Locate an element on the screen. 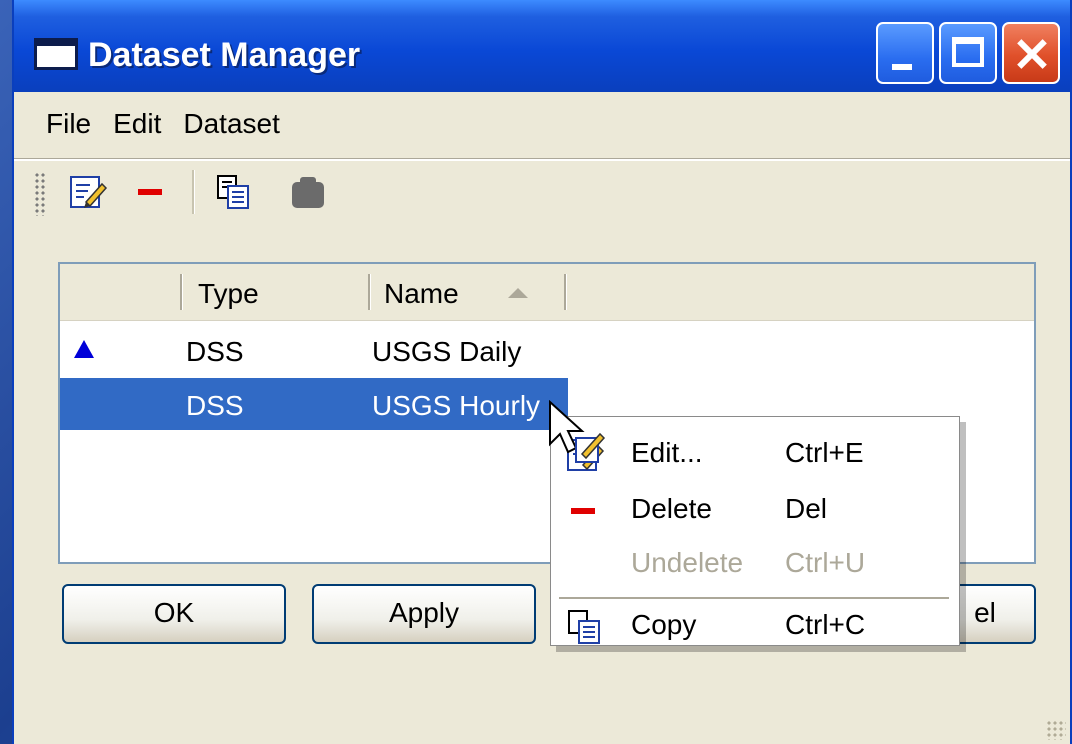 This screenshot has height=744, width=1072. column-header-name: Name is located at coordinates (421, 294).